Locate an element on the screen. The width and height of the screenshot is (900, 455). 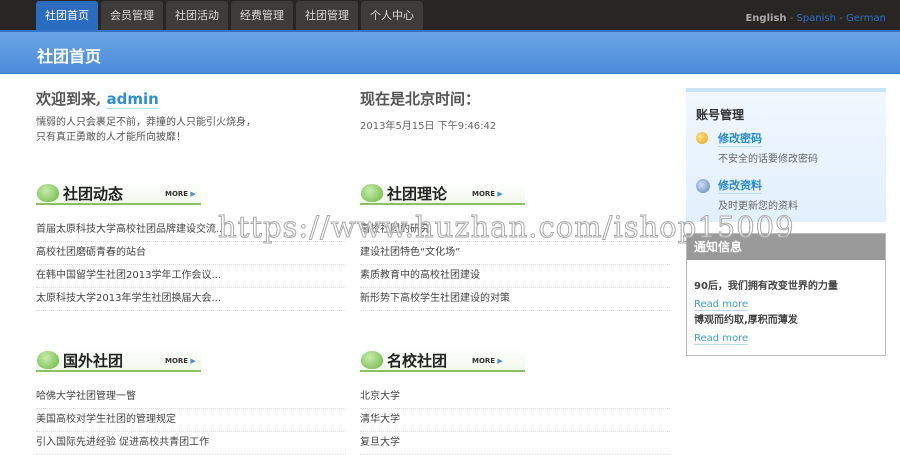
section-title: 社团动态 is located at coordinates (93, 194).